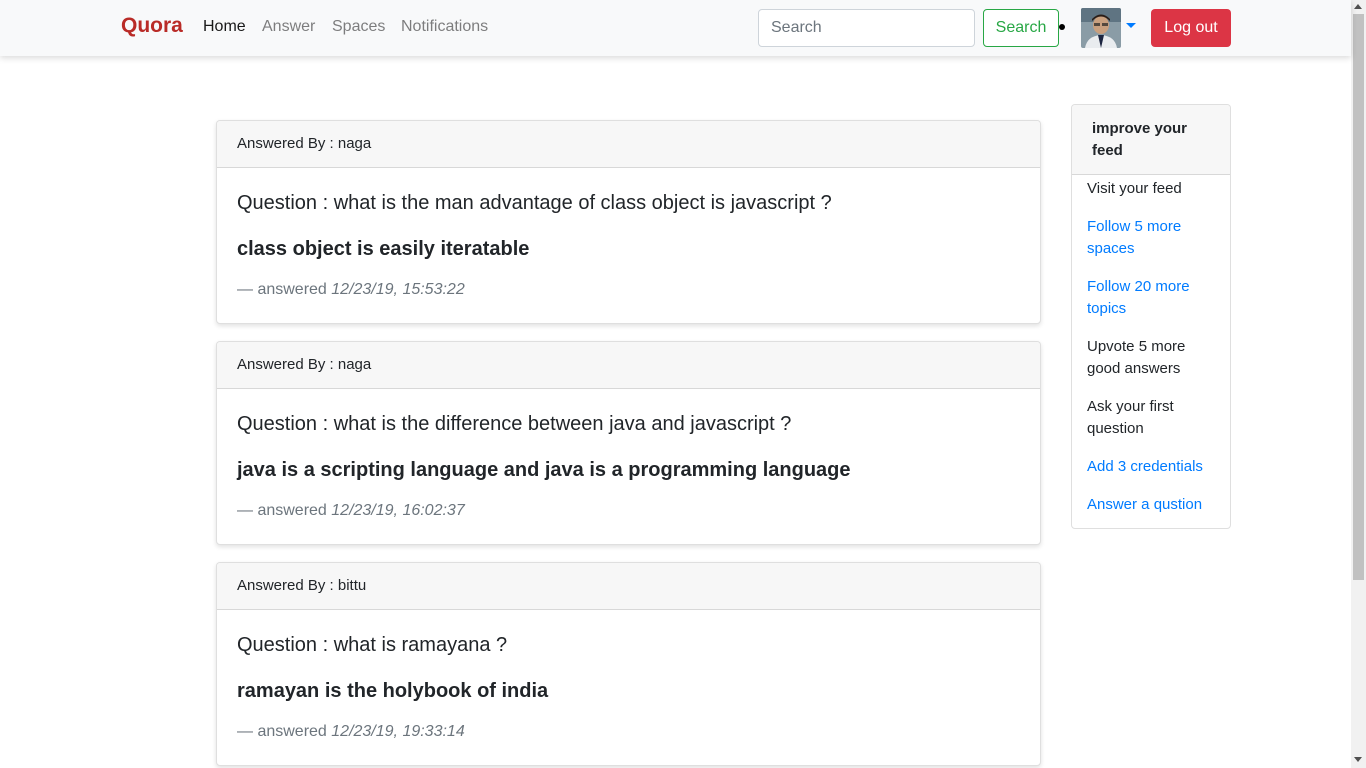 The image size is (1366, 768). I want to click on user-avatar, so click(1101, 28).